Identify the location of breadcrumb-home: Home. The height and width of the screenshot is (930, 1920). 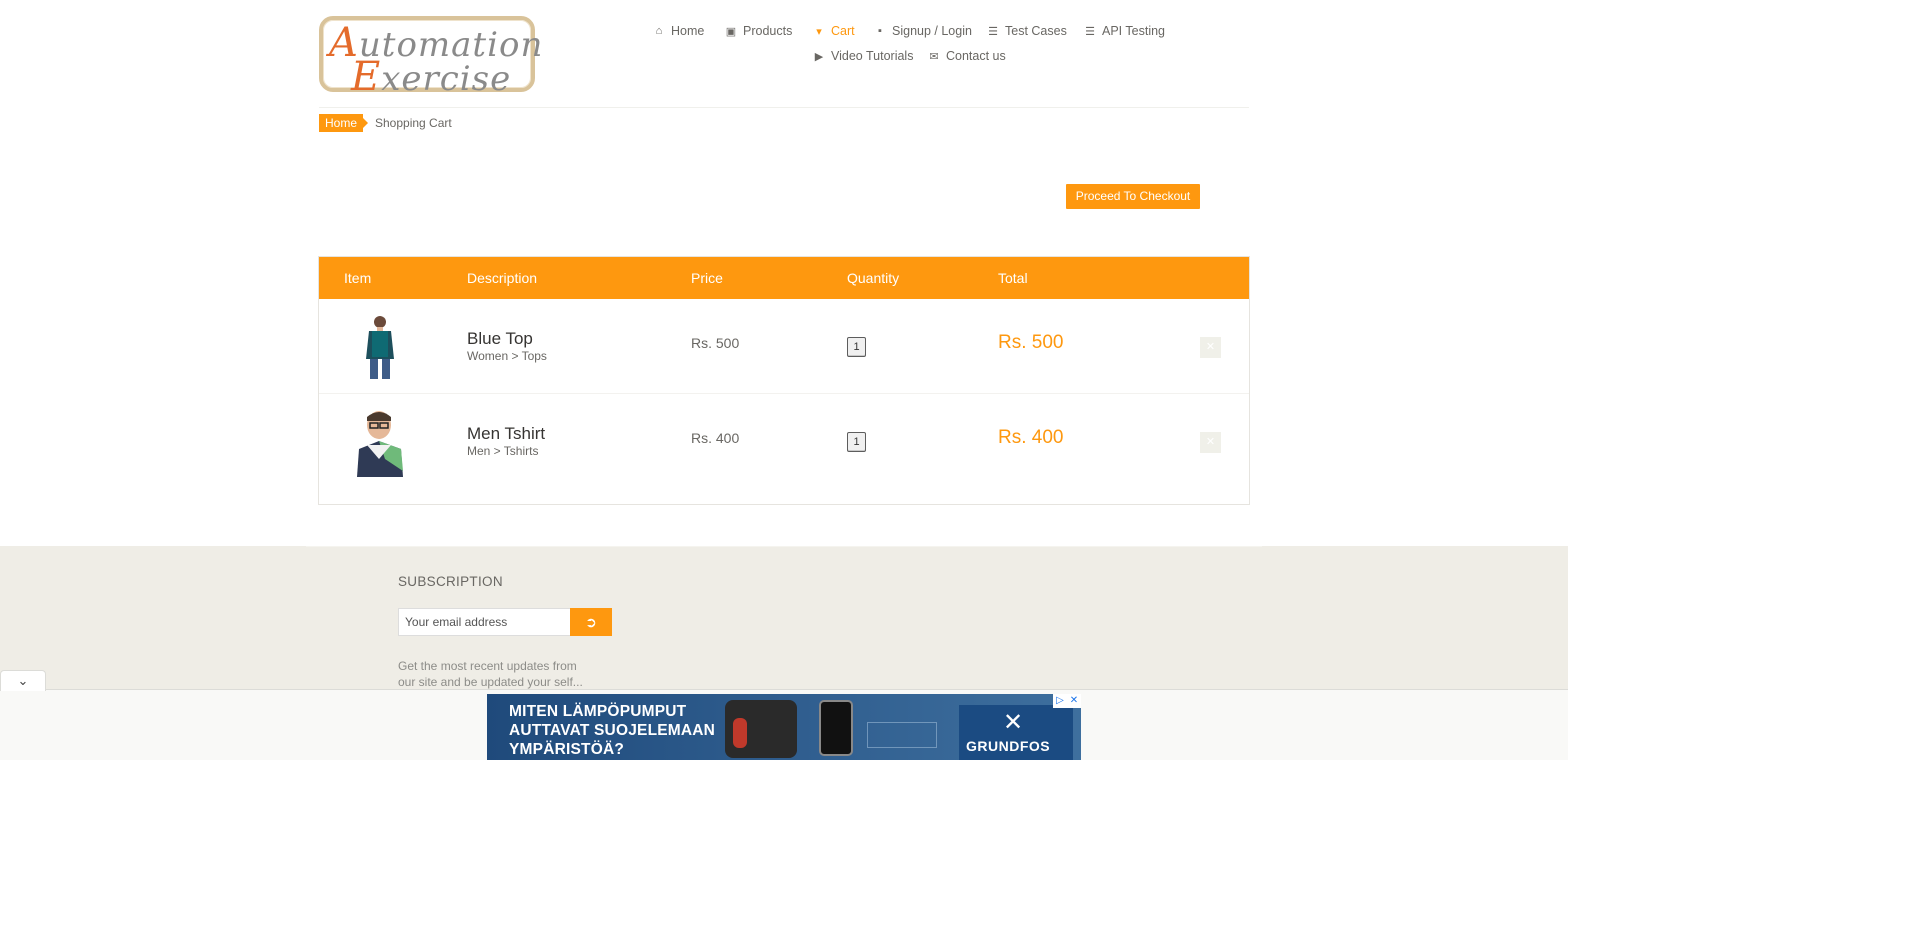
(344, 123).